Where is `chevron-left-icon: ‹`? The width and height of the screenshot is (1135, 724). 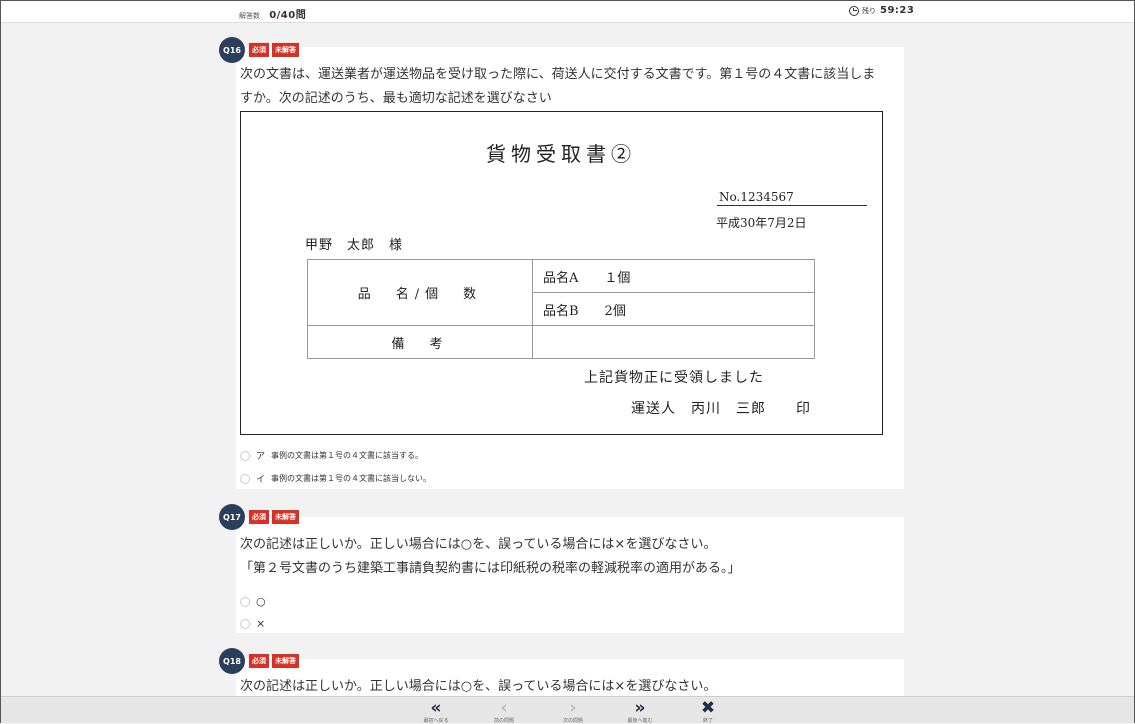
chevron-left-icon: ‹ is located at coordinates (504, 708).